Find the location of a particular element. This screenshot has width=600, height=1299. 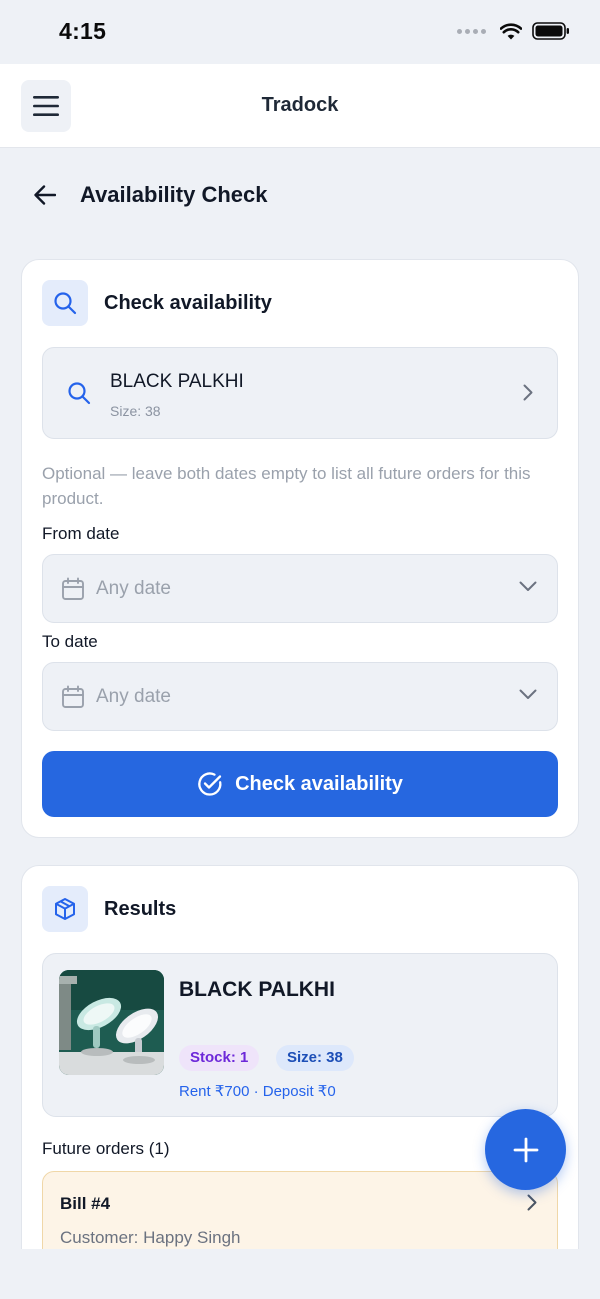

check-circle-icon is located at coordinates (210, 784).